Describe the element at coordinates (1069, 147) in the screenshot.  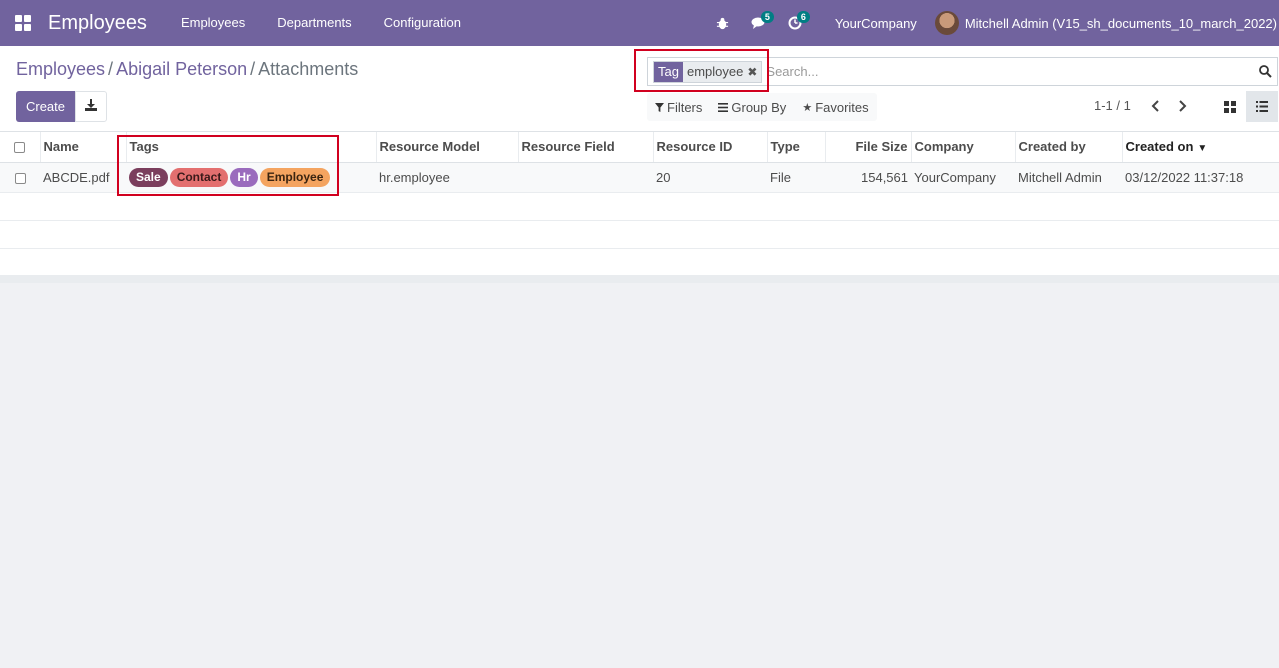
I see `col-header-created-by: Created by` at that location.